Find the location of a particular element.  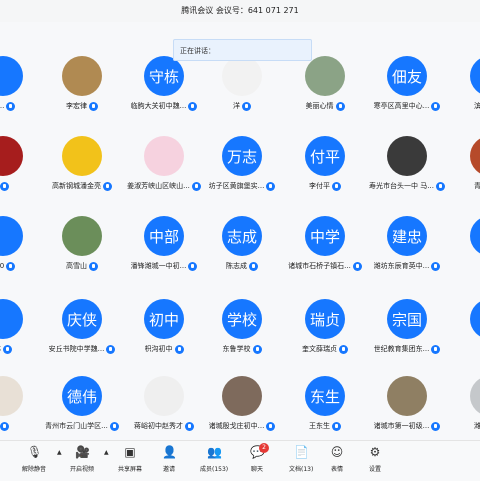

invite-icon: 👤 is located at coordinates (169, 452).